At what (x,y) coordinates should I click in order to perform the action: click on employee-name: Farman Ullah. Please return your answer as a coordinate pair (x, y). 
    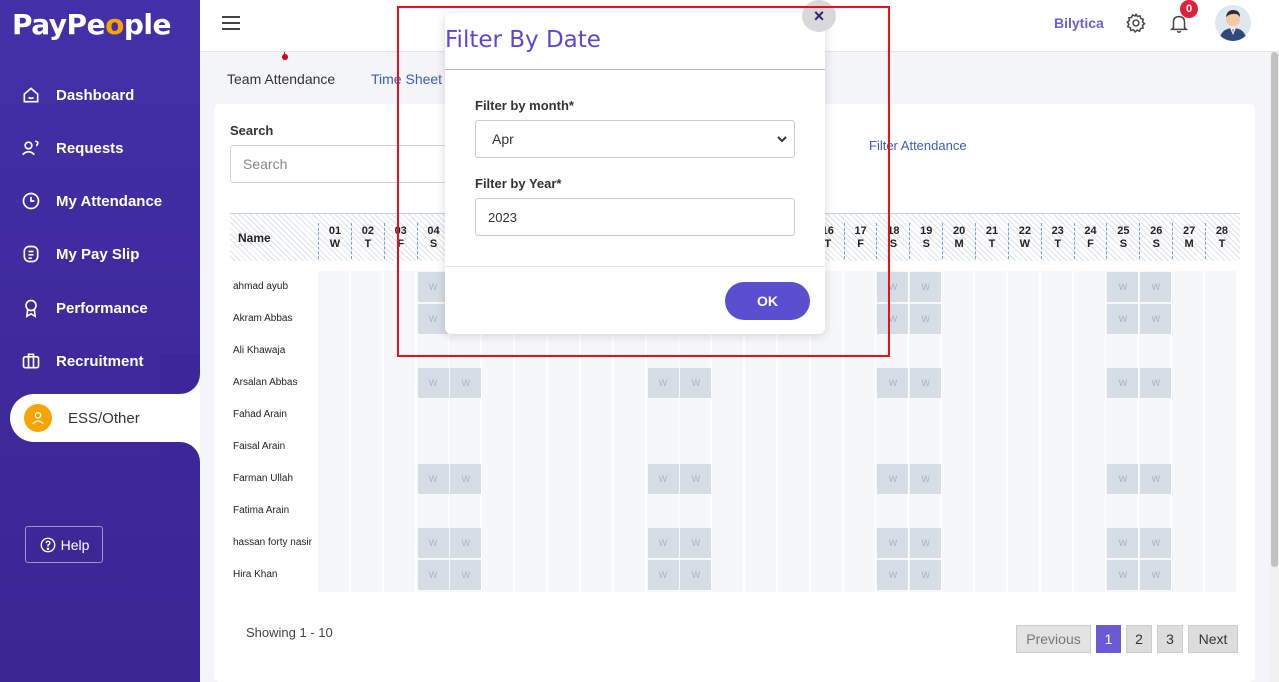
    Looking at the image, I should click on (263, 478).